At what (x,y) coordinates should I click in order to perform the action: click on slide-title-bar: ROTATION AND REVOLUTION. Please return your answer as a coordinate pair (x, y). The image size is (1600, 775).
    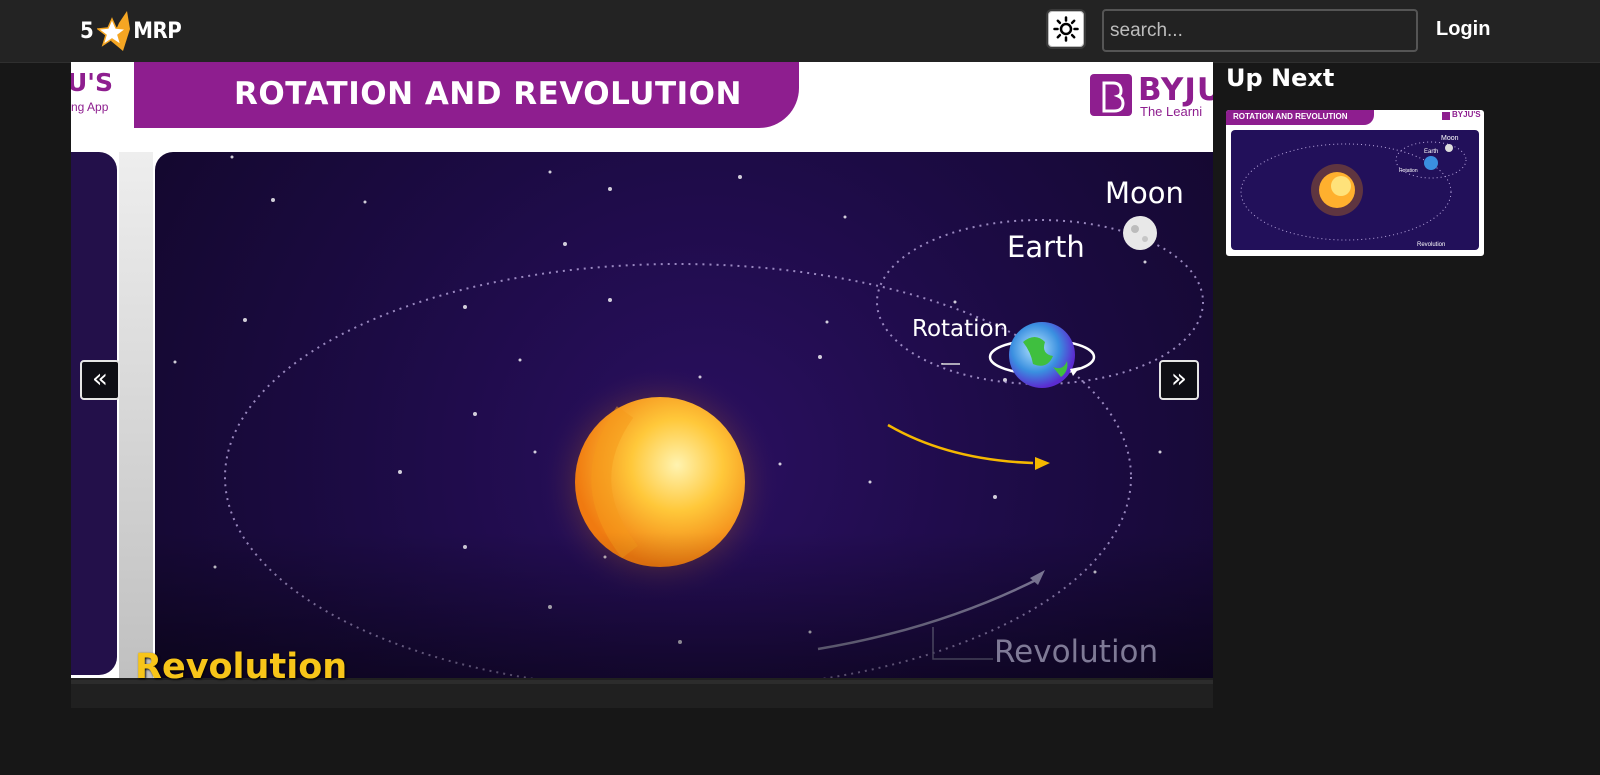
    Looking at the image, I should click on (466, 95).